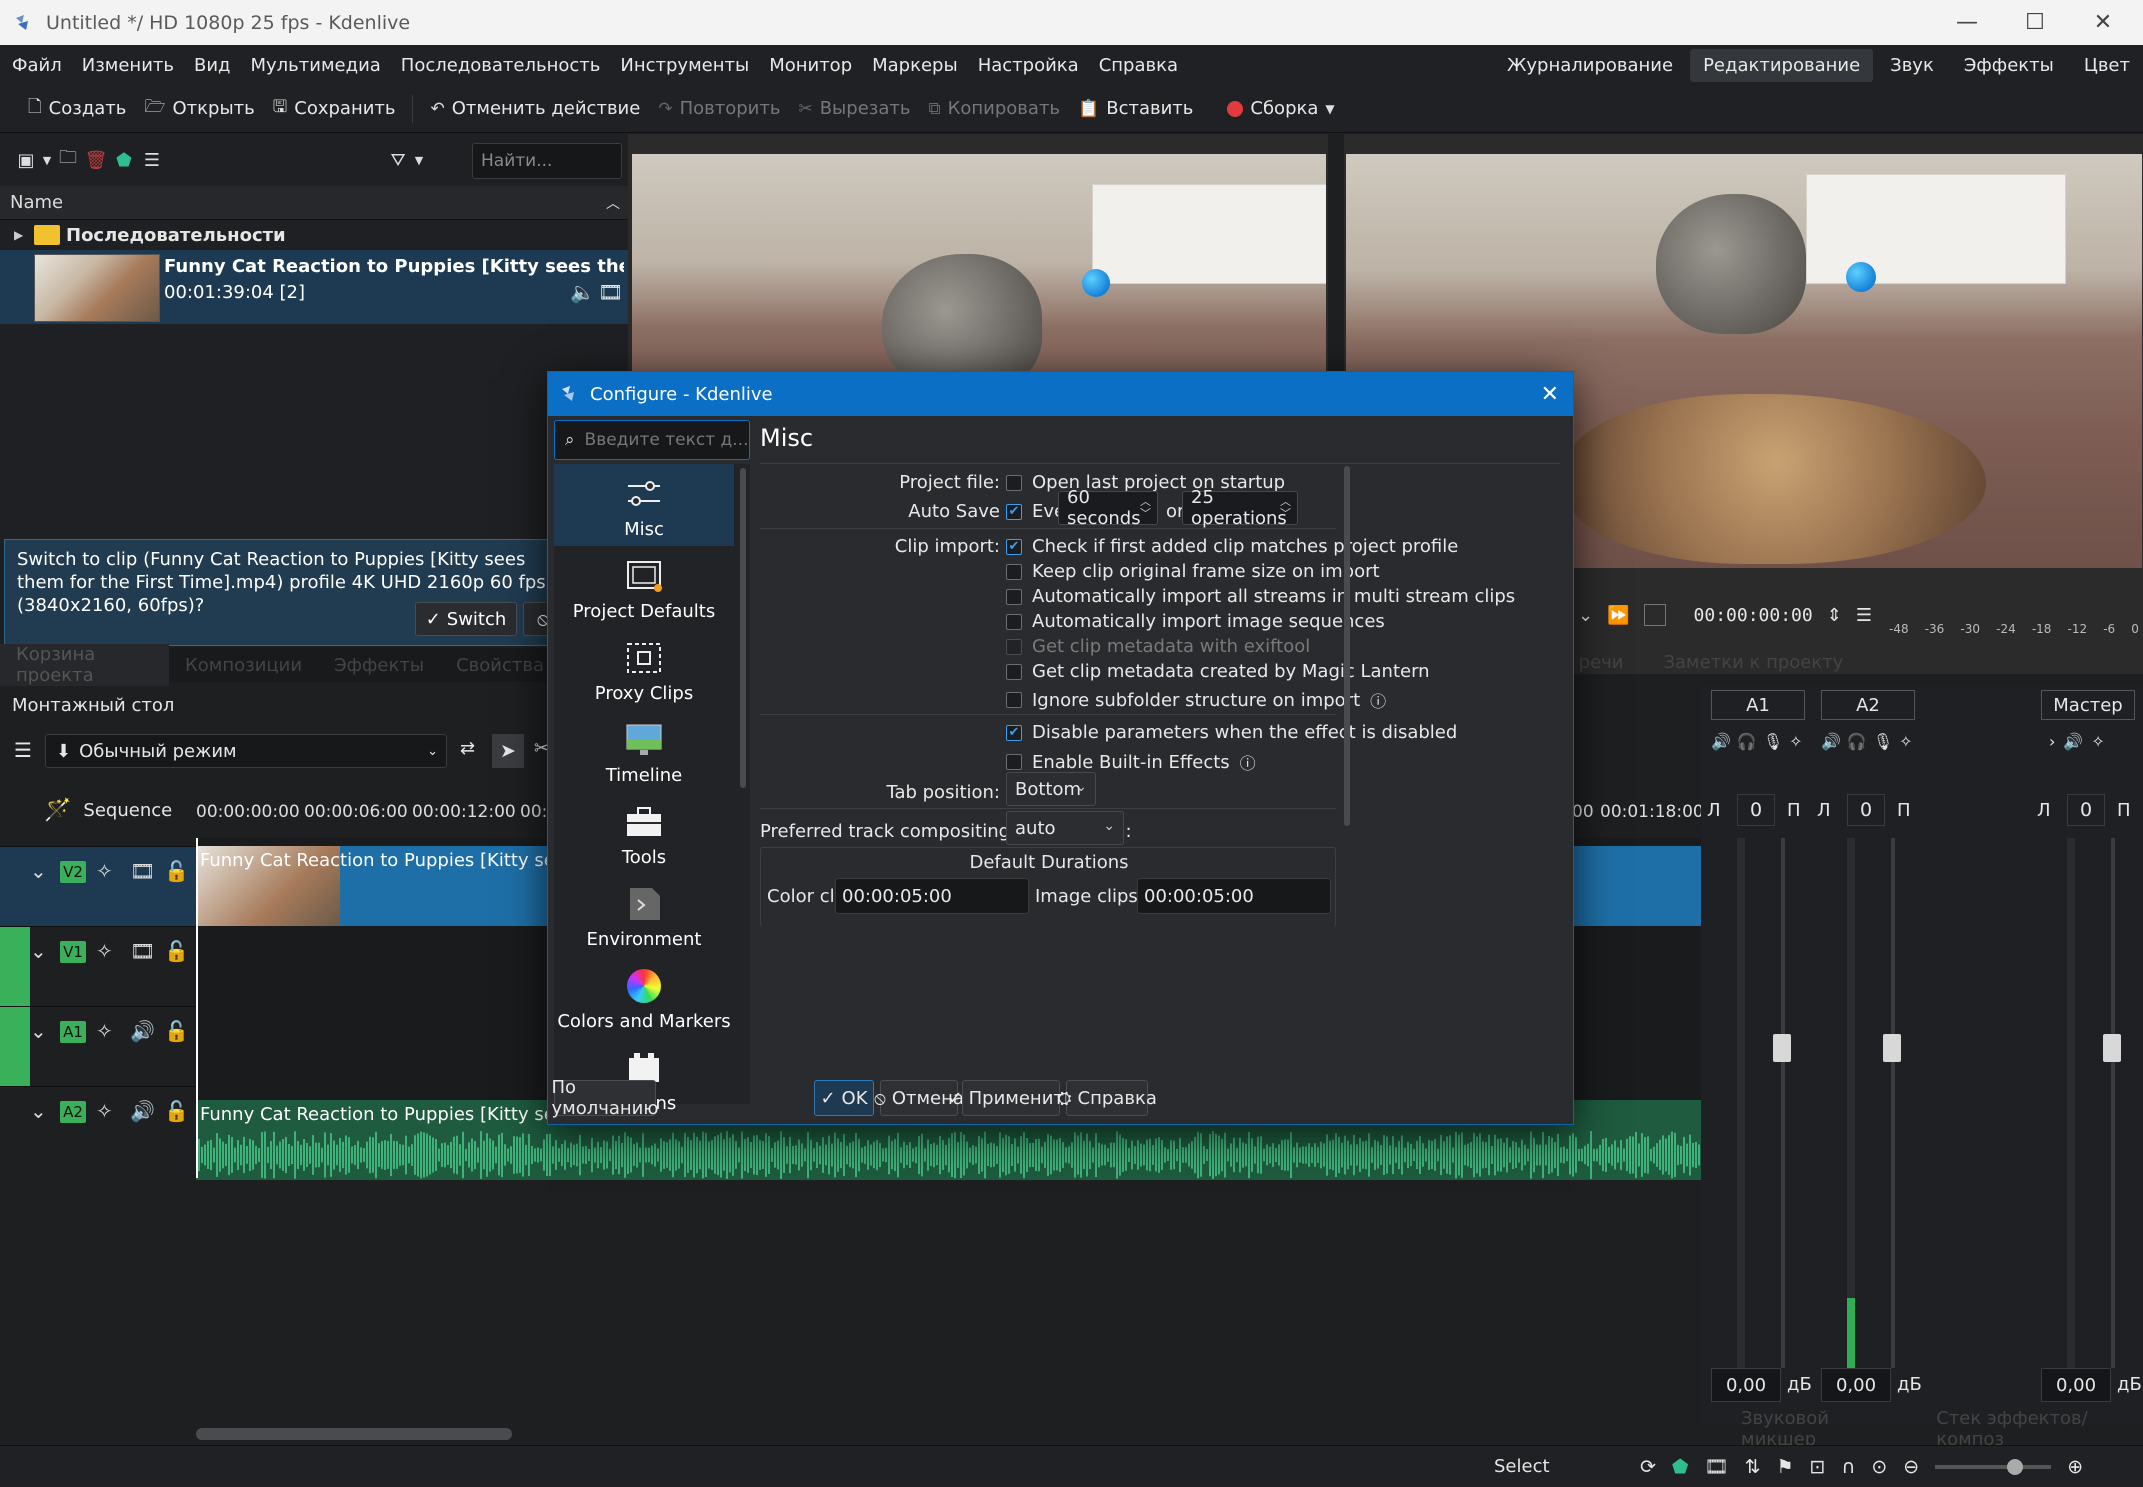  I want to click on spin-arrows-icon: ⇕, so click(1834, 615).